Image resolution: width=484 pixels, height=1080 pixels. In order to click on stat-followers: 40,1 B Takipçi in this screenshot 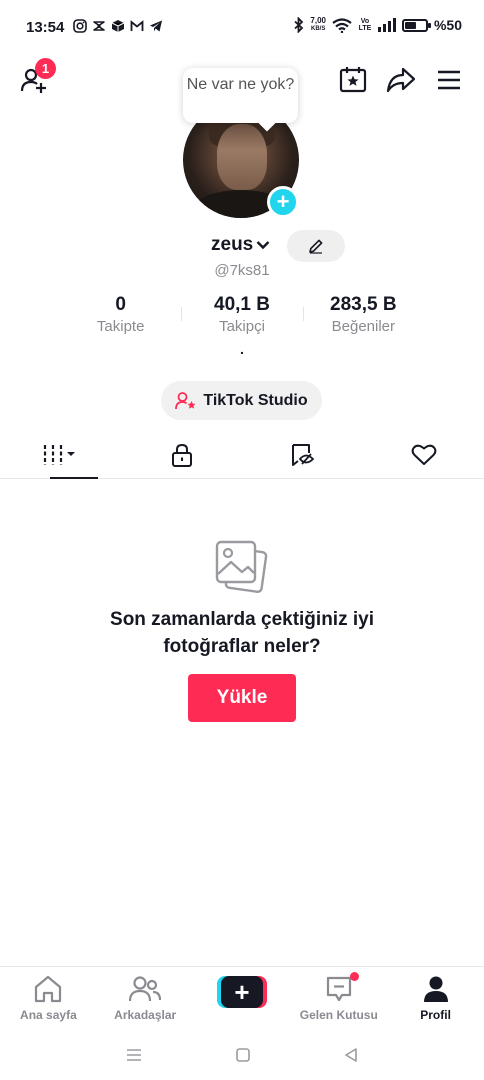, I will do `click(241, 316)`.